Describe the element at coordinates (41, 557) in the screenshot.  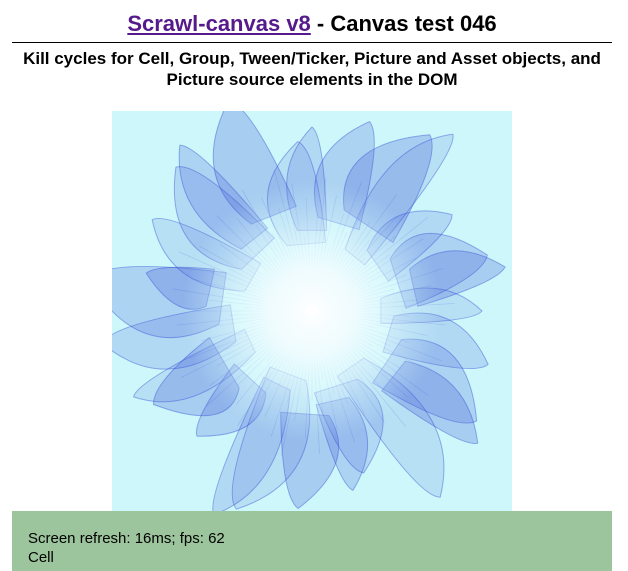
I see `report-line-cell: Cell` at that location.